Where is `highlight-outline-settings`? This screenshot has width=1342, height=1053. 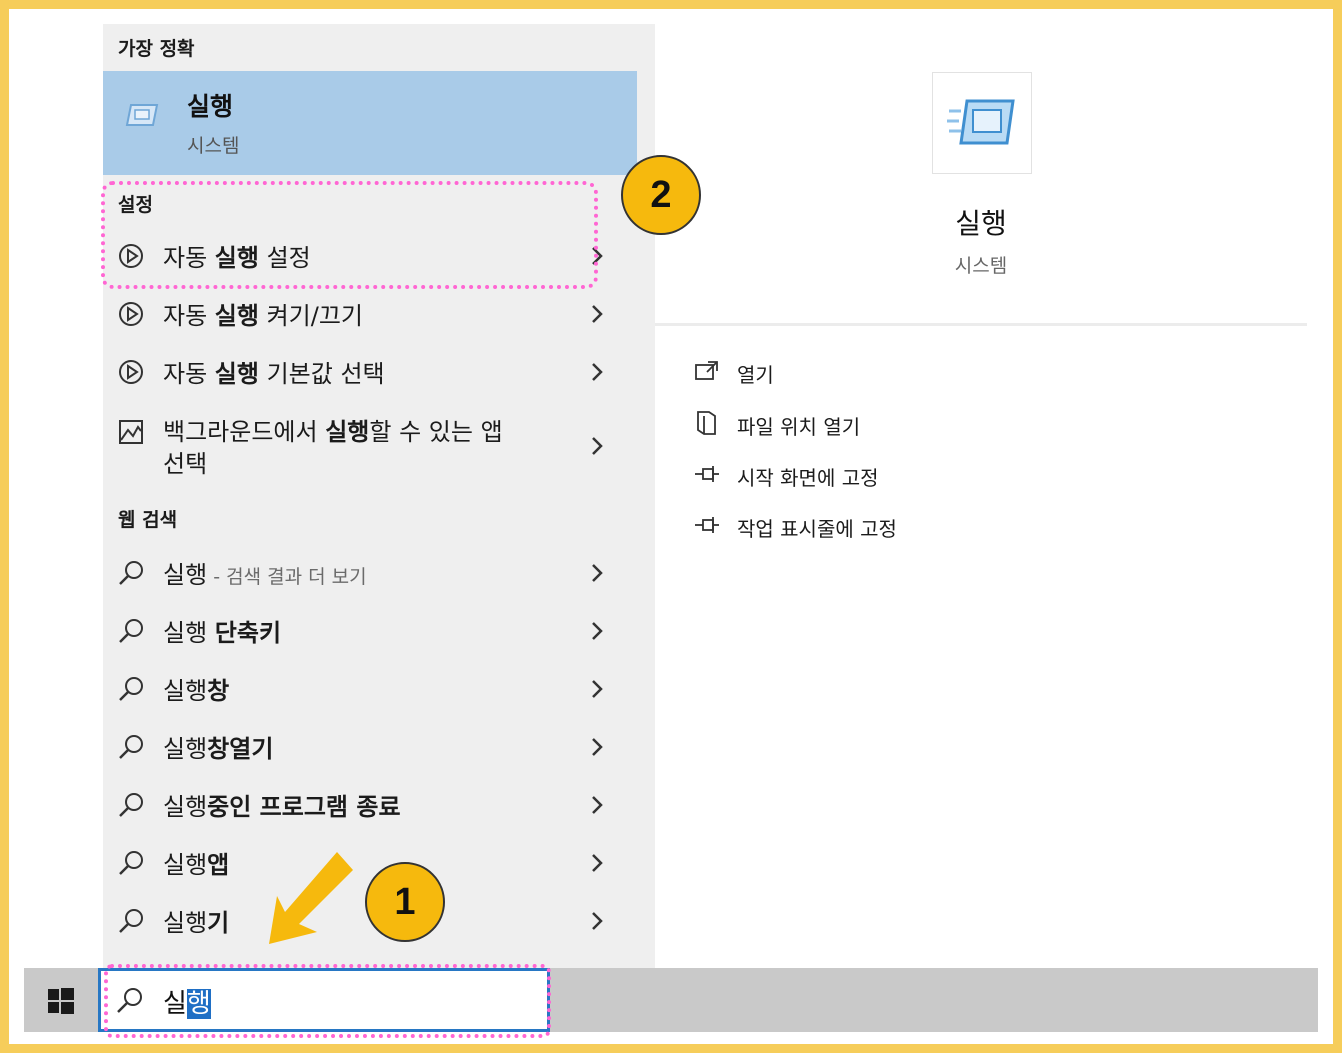 highlight-outline-settings is located at coordinates (349, 235).